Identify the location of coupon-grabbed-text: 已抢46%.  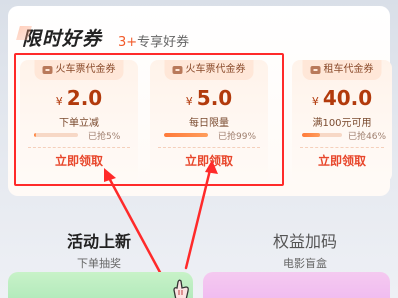
(367, 137).